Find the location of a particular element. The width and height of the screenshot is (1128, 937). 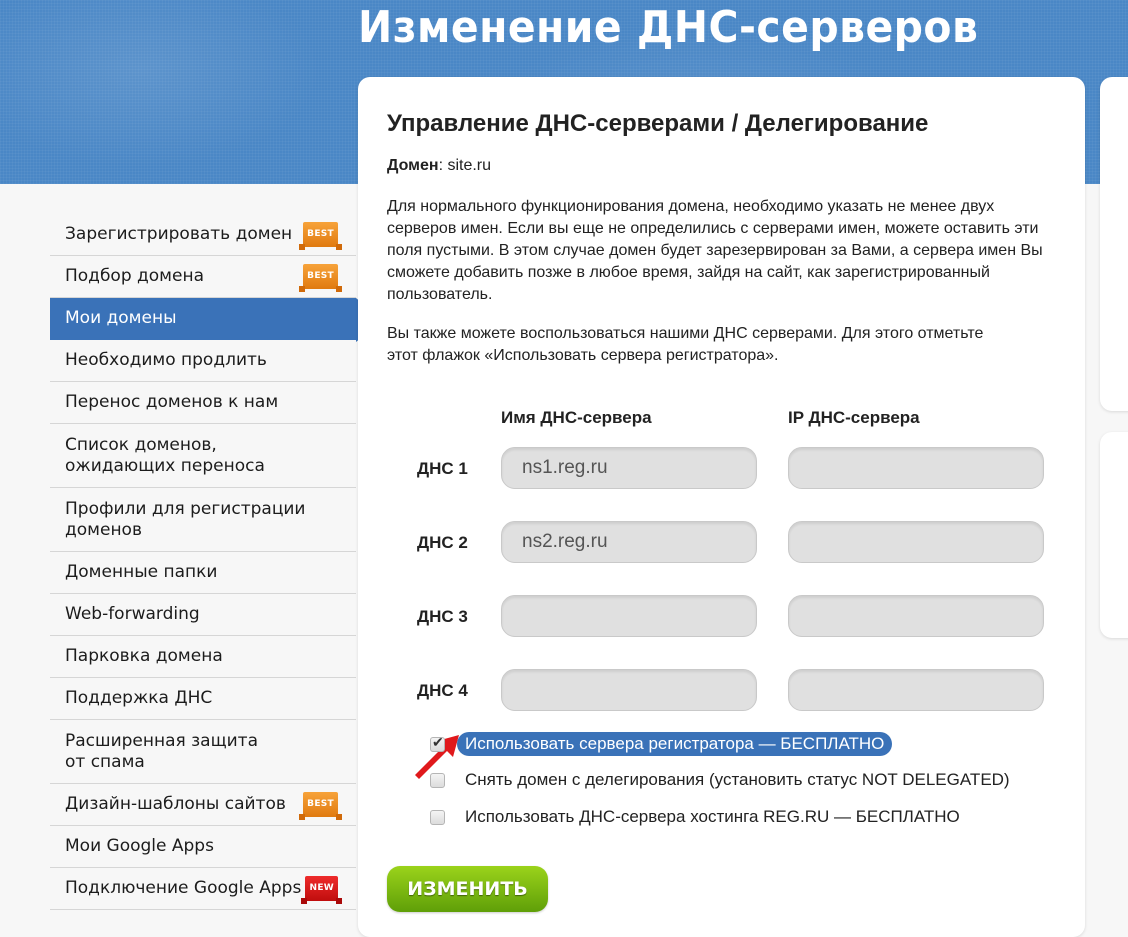

domain-value: : site.ru is located at coordinates (465, 165).